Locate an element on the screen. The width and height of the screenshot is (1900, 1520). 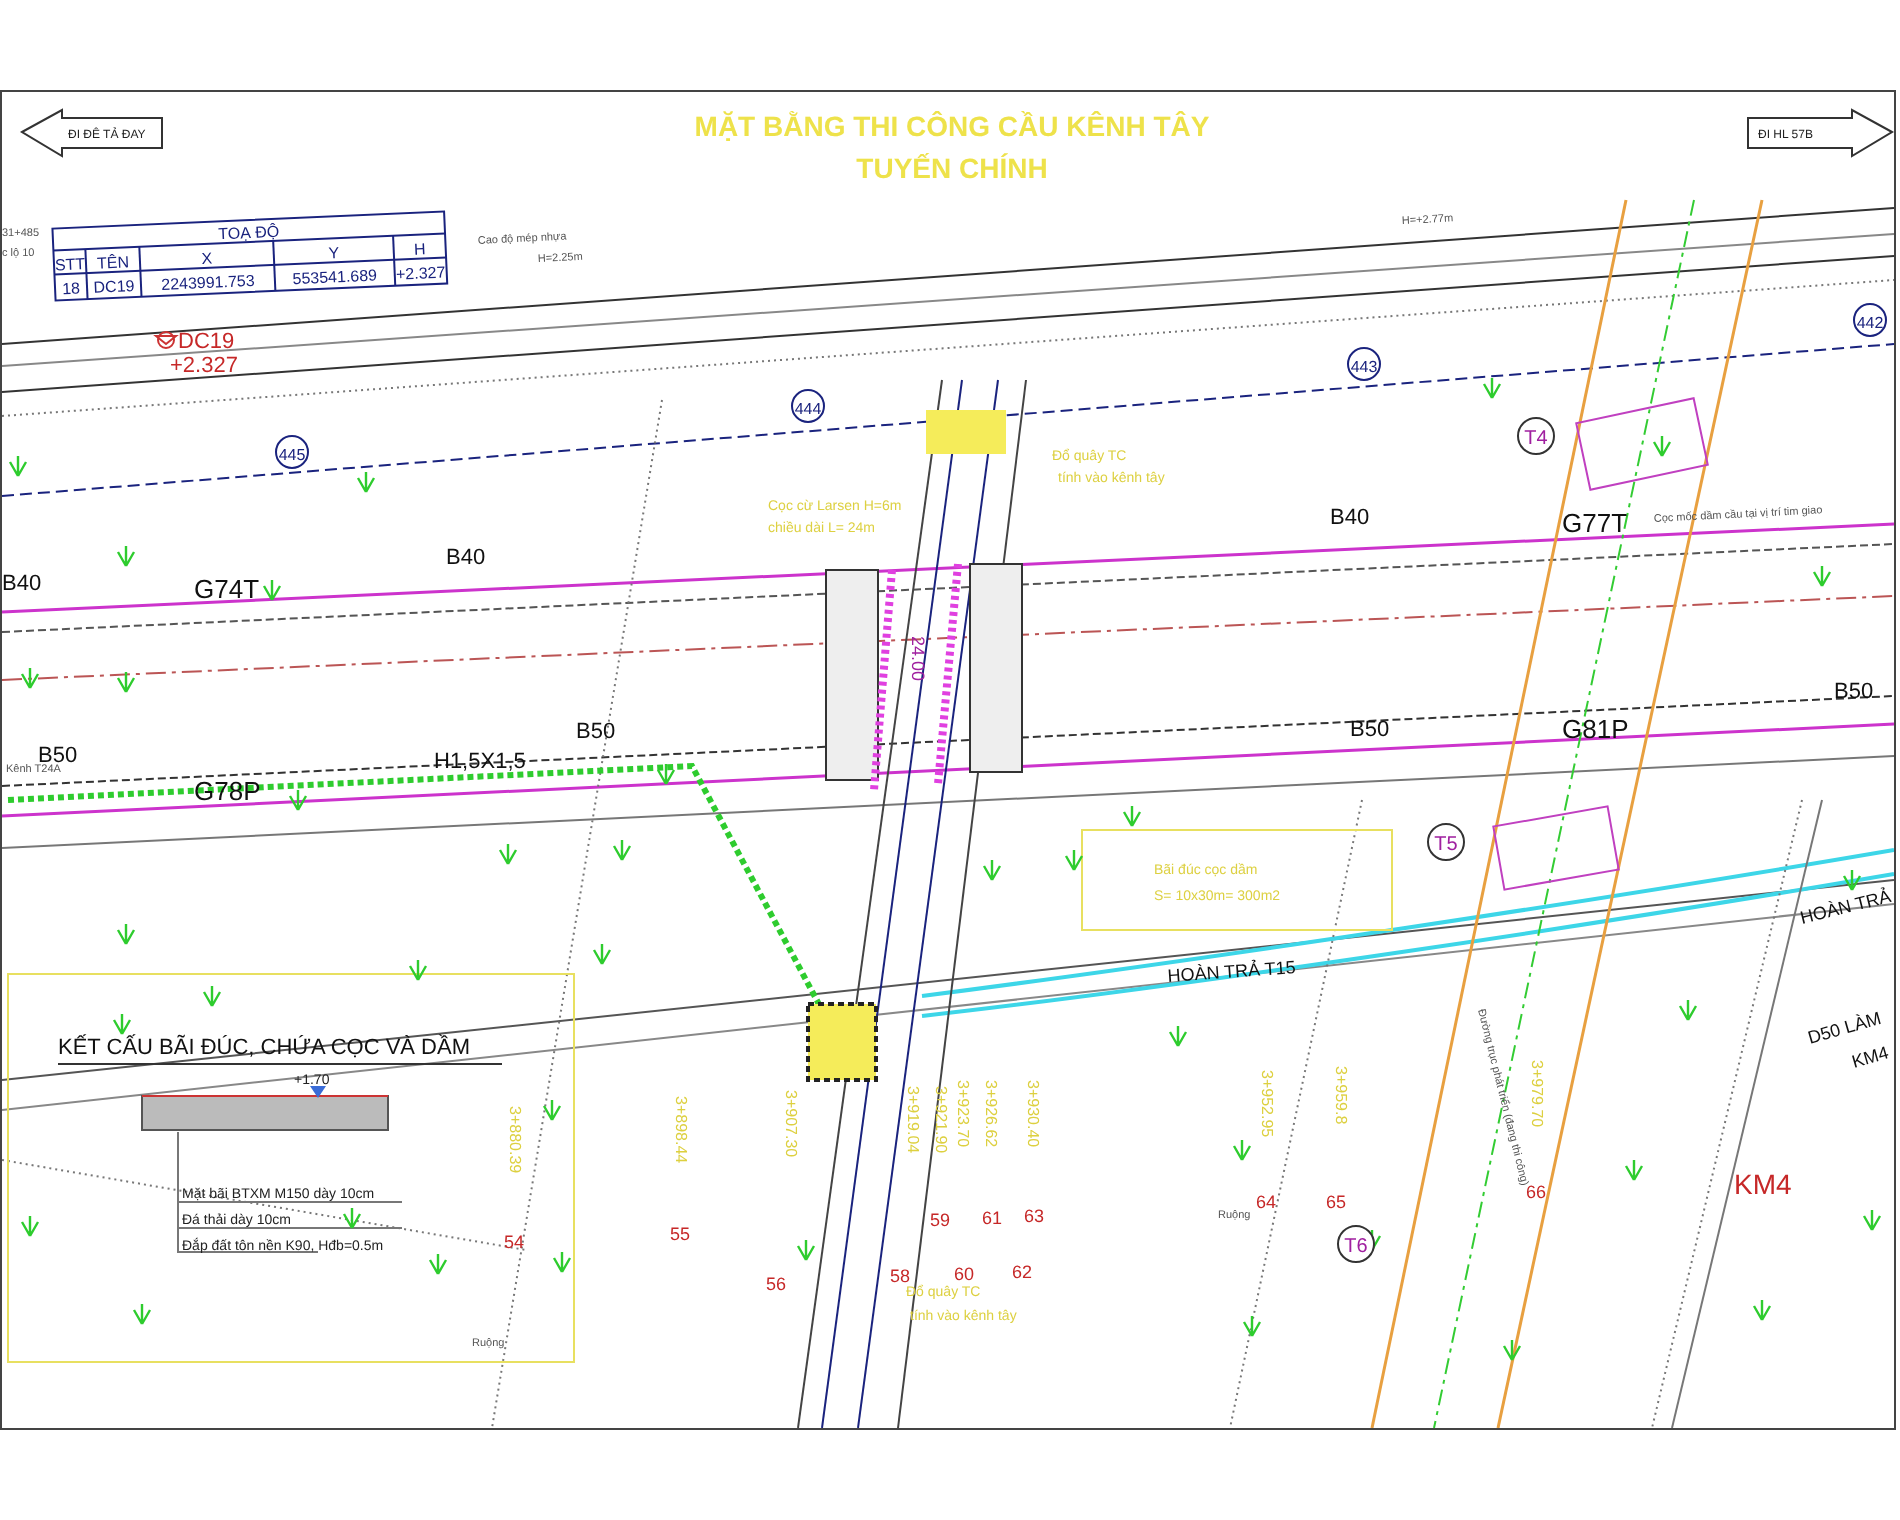
table-header: TOẠ ĐỘ is located at coordinates (248, 233).